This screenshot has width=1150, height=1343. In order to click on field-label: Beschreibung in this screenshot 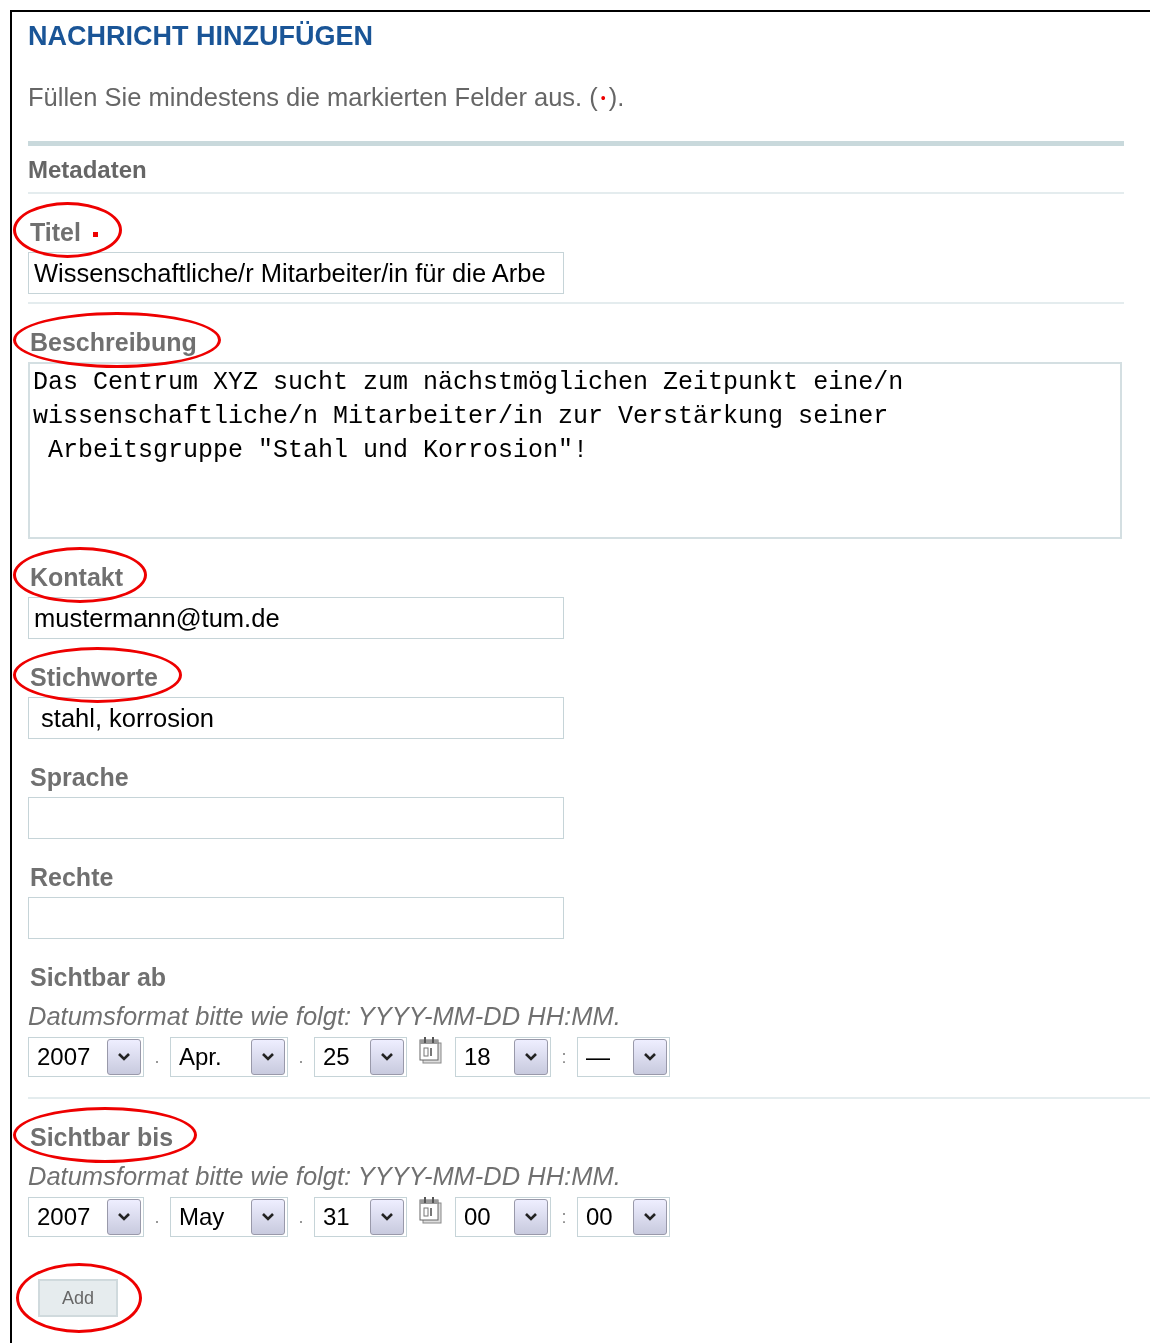, I will do `click(113, 342)`.